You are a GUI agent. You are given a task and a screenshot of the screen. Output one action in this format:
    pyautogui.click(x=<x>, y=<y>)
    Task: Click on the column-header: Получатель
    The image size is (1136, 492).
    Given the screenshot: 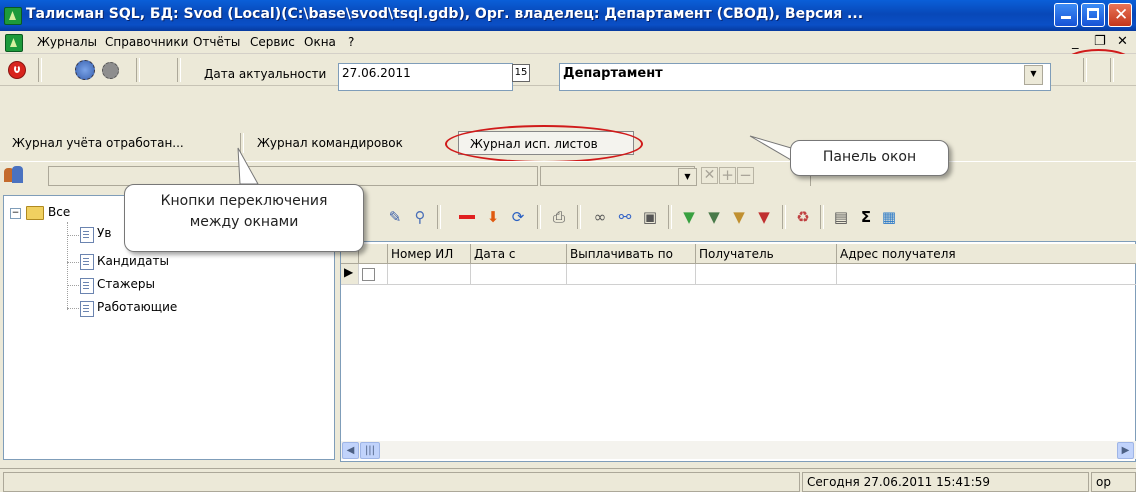 What is the action you would take?
    pyautogui.click(x=766, y=254)
    